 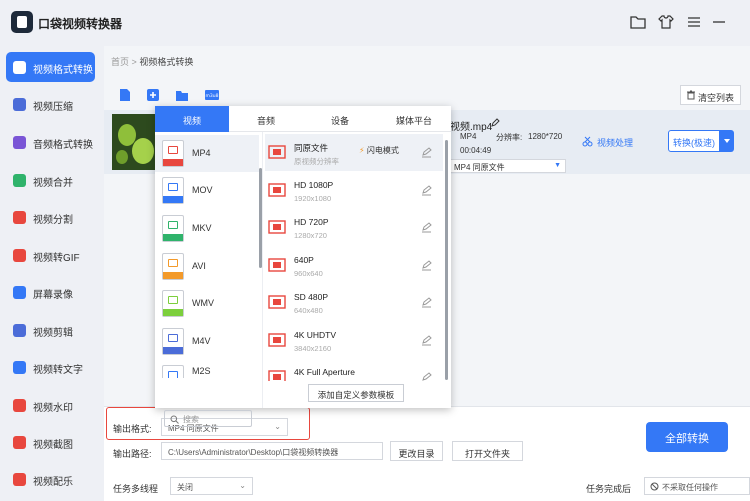 What do you see at coordinates (50, 255) in the screenshot?
I see `sidebar-item-gif: 视频转GIF` at bounding box center [50, 255].